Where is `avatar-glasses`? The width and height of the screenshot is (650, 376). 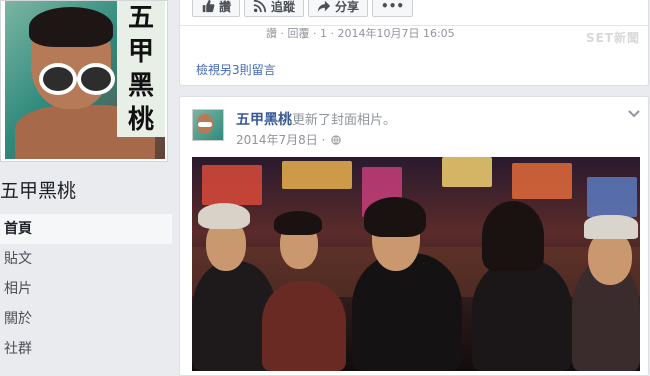 avatar-glasses is located at coordinates (205, 124).